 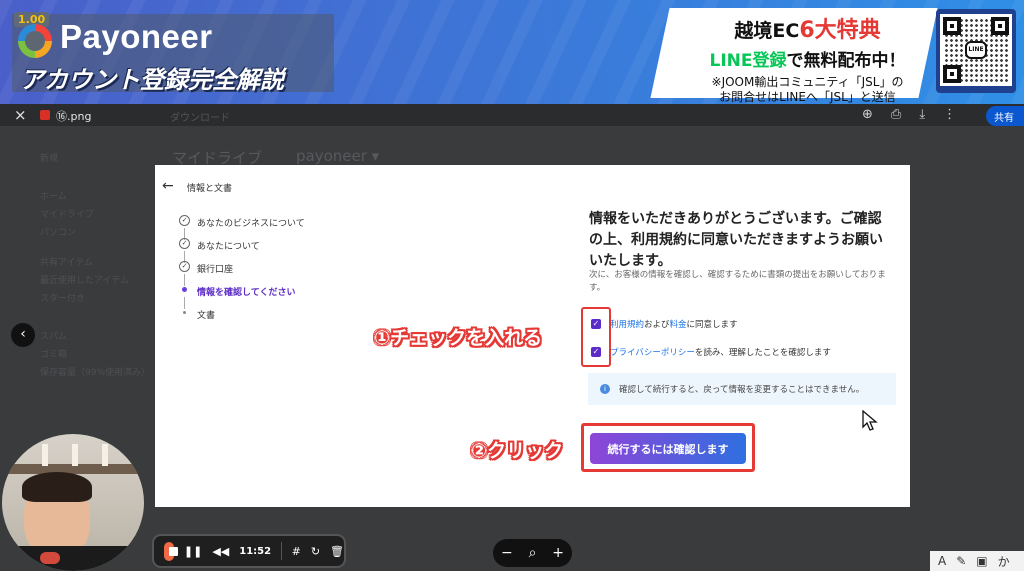 I want to click on recording-controls: ❚❚ ◀◀ 11:52 # ↻ 🗑, so click(x=249, y=551).